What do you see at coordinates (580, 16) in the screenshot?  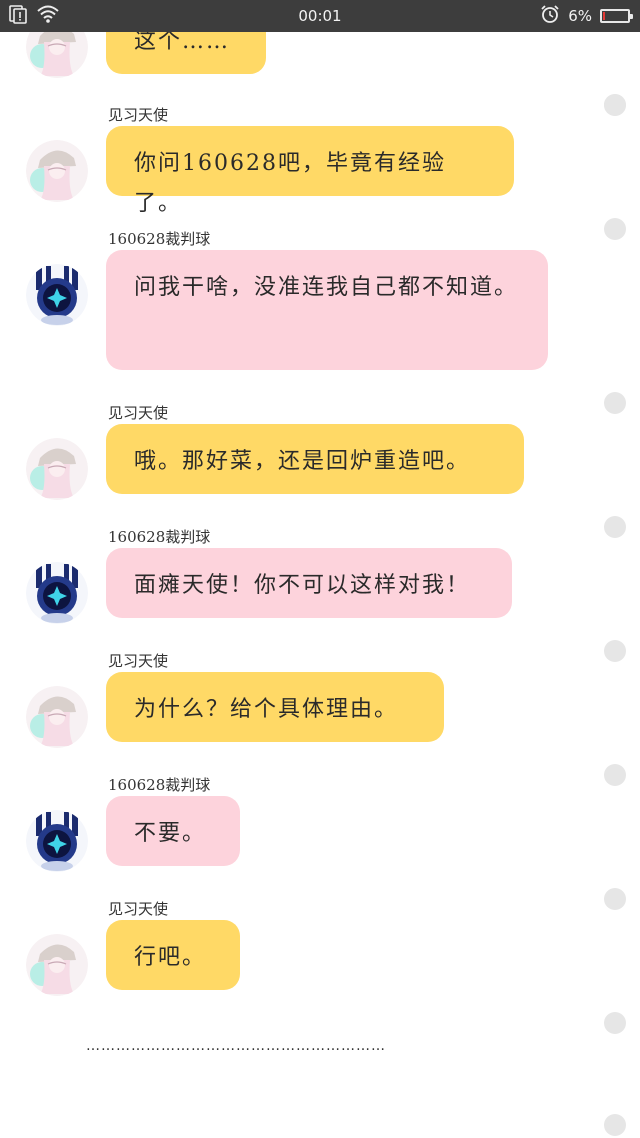 I see `battery-percent: 6%` at bounding box center [580, 16].